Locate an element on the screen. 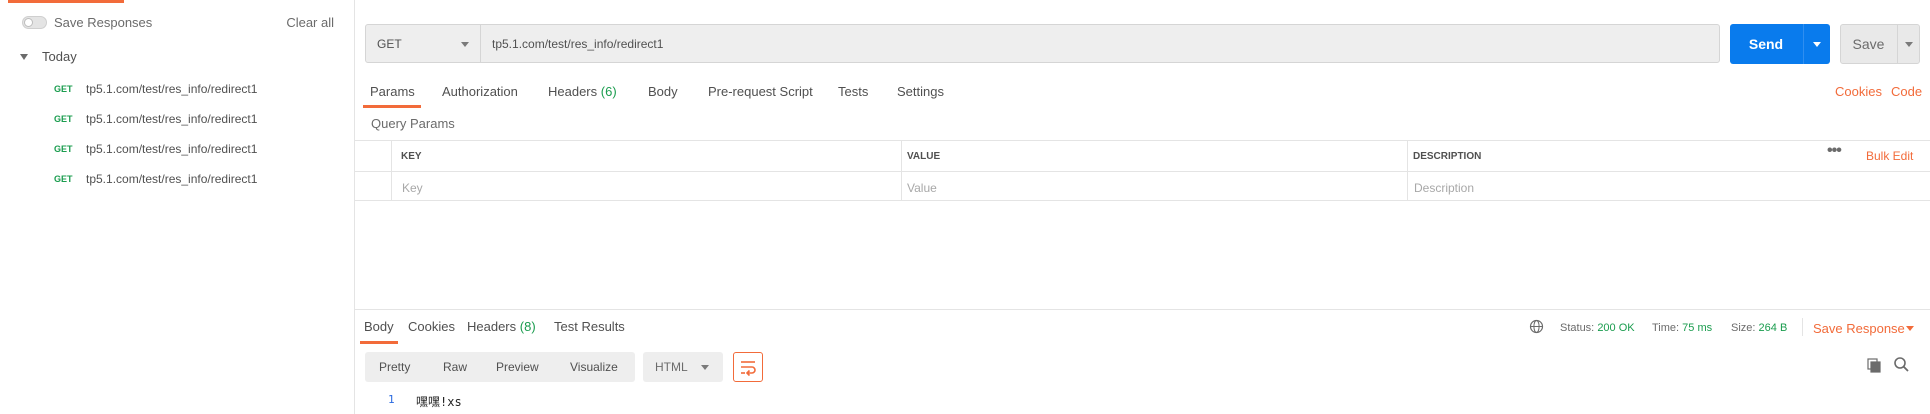  history-toolbar: Save Responses Clear all is located at coordinates (177, 22).